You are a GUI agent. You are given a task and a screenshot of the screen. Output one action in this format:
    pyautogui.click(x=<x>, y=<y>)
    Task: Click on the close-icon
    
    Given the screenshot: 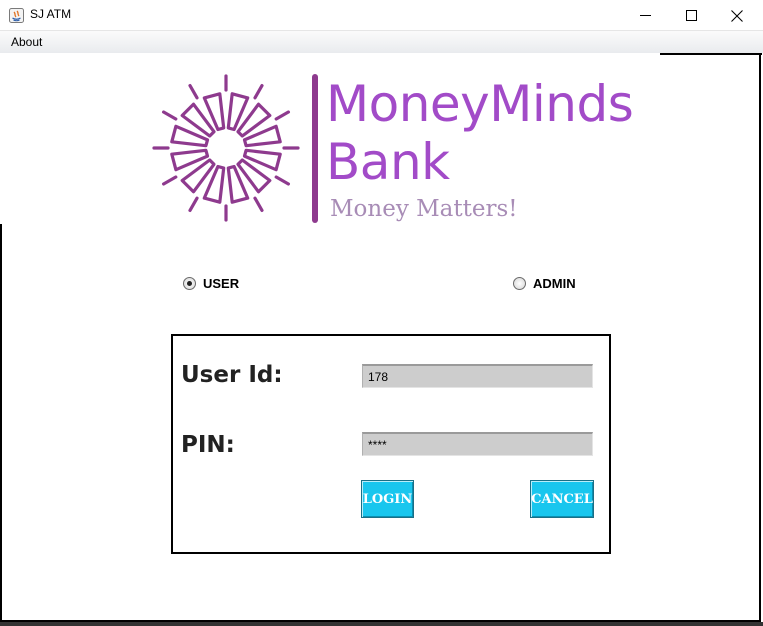 What is the action you would take?
    pyautogui.click(x=737, y=15)
    